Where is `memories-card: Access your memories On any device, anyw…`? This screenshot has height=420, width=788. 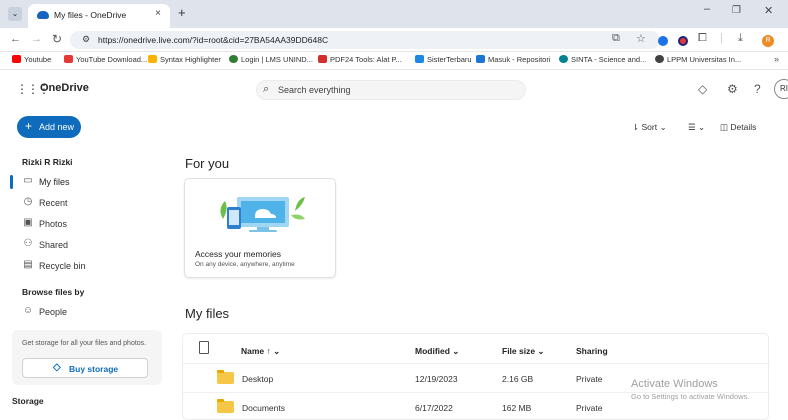 memories-card: Access your memories On any device, anyw… is located at coordinates (260, 228).